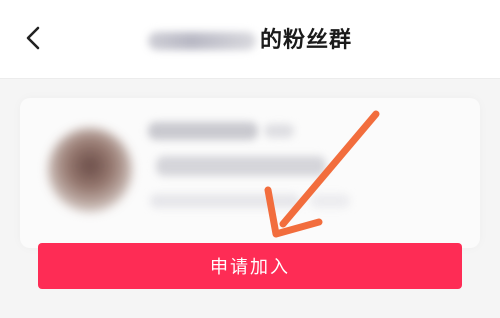 Image resolution: width=500 pixels, height=318 pixels. Describe the element at coordinates (279, 131) in the screenshot. I see `blurred-group-tag` at that location.